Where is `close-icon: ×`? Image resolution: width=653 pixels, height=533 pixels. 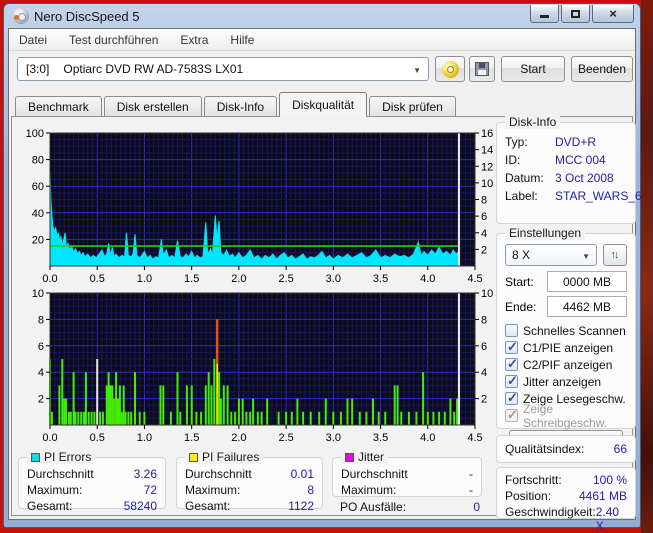 close-icon: × is located at coordinates (613, 13).